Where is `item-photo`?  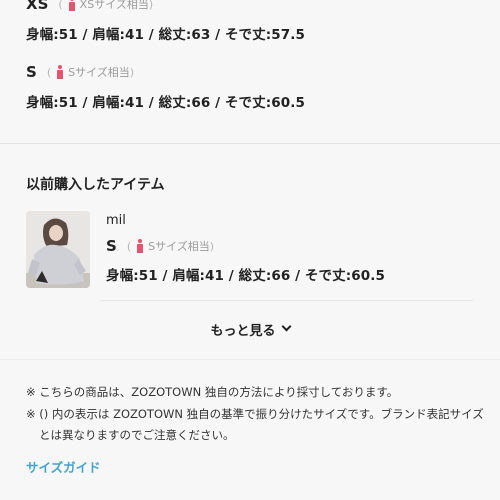 item-photo is located at coordinates (58, 249).